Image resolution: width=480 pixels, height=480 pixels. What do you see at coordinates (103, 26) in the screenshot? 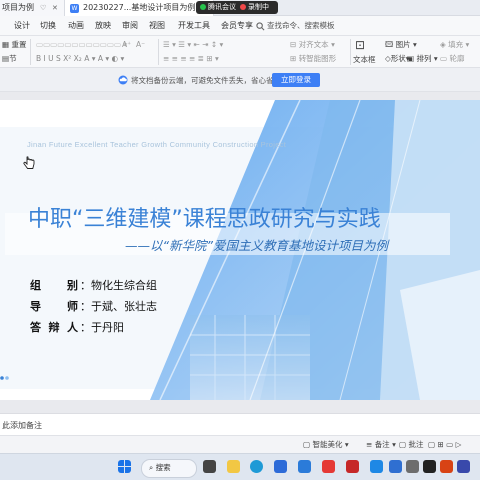
I see `menu-item-slideshow: 放映` at bounding box center [103, 26].